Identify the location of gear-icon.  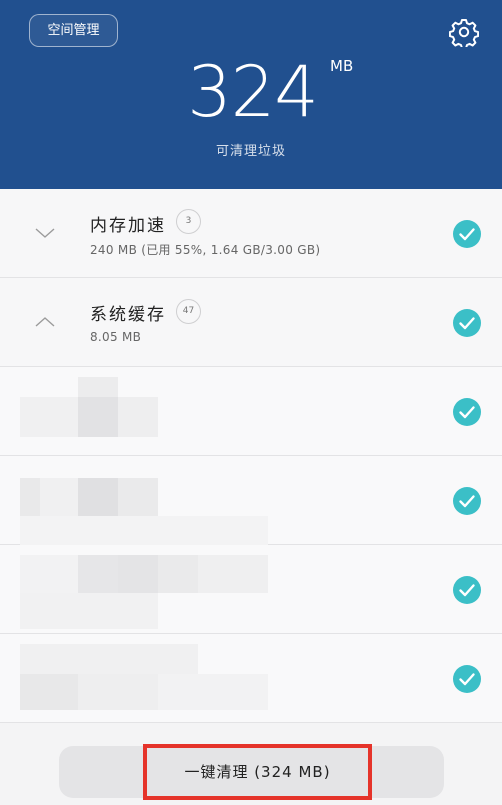
(464, 32).